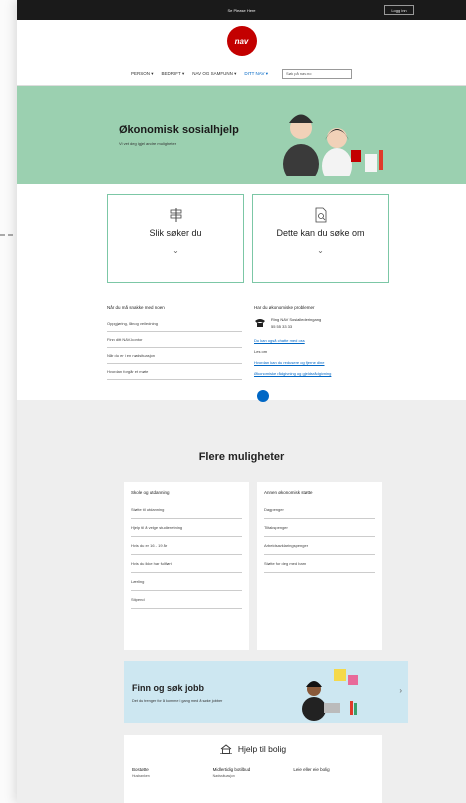 This screenshot has height=803, width=466. Describe the element at coordinates (174, 340) in the screenshot. I see `list-item: Finn ditt NAV-kontor` at that location.